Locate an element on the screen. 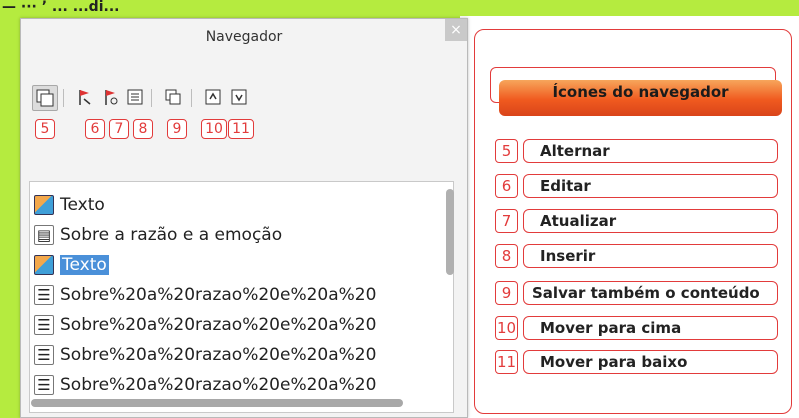  legend-num-11: 11 is located at coordinates (506, 362).